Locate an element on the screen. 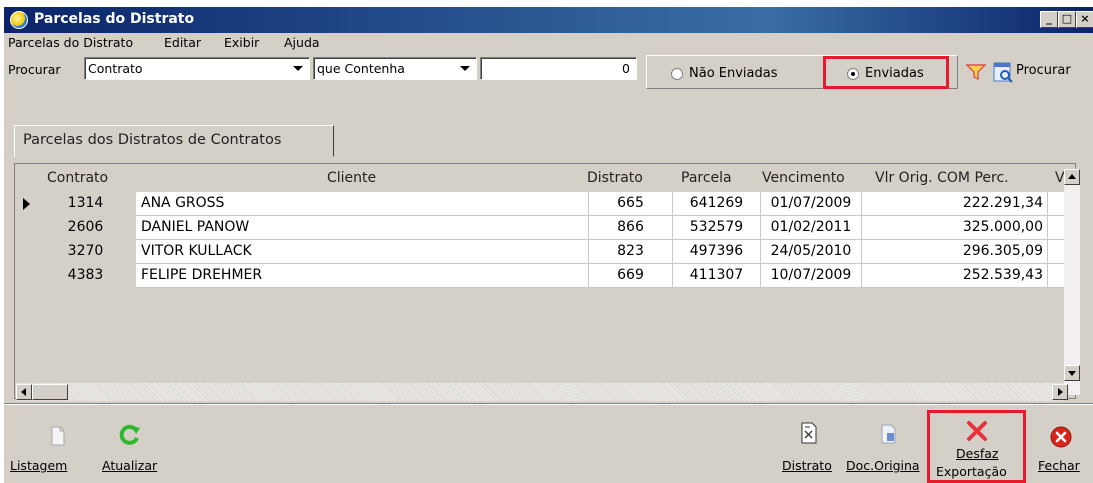  col-header-cliente: Cliente is located at coordinates (351, 178).